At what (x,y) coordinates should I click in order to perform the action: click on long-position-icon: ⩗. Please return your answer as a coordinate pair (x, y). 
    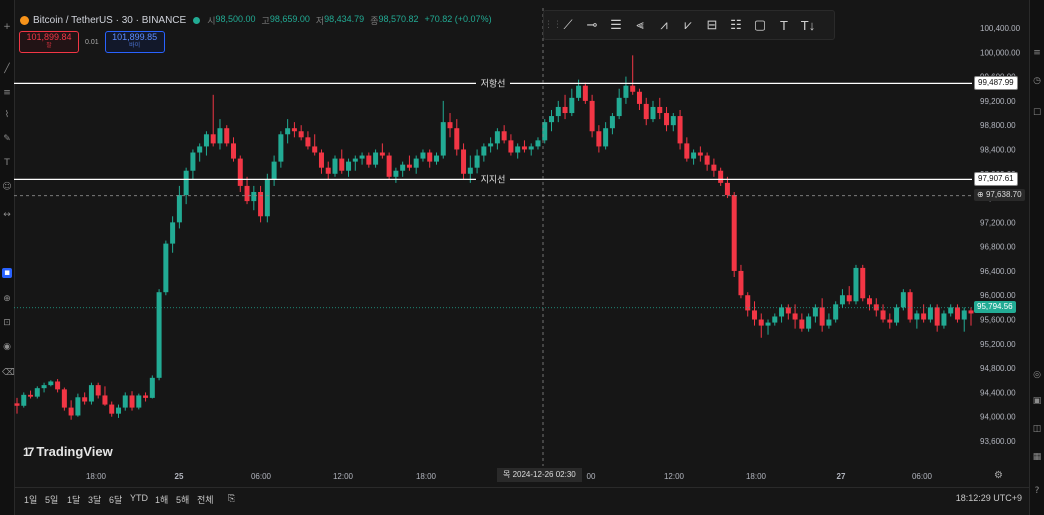
    Looking at the image, I should click on (688, 25).